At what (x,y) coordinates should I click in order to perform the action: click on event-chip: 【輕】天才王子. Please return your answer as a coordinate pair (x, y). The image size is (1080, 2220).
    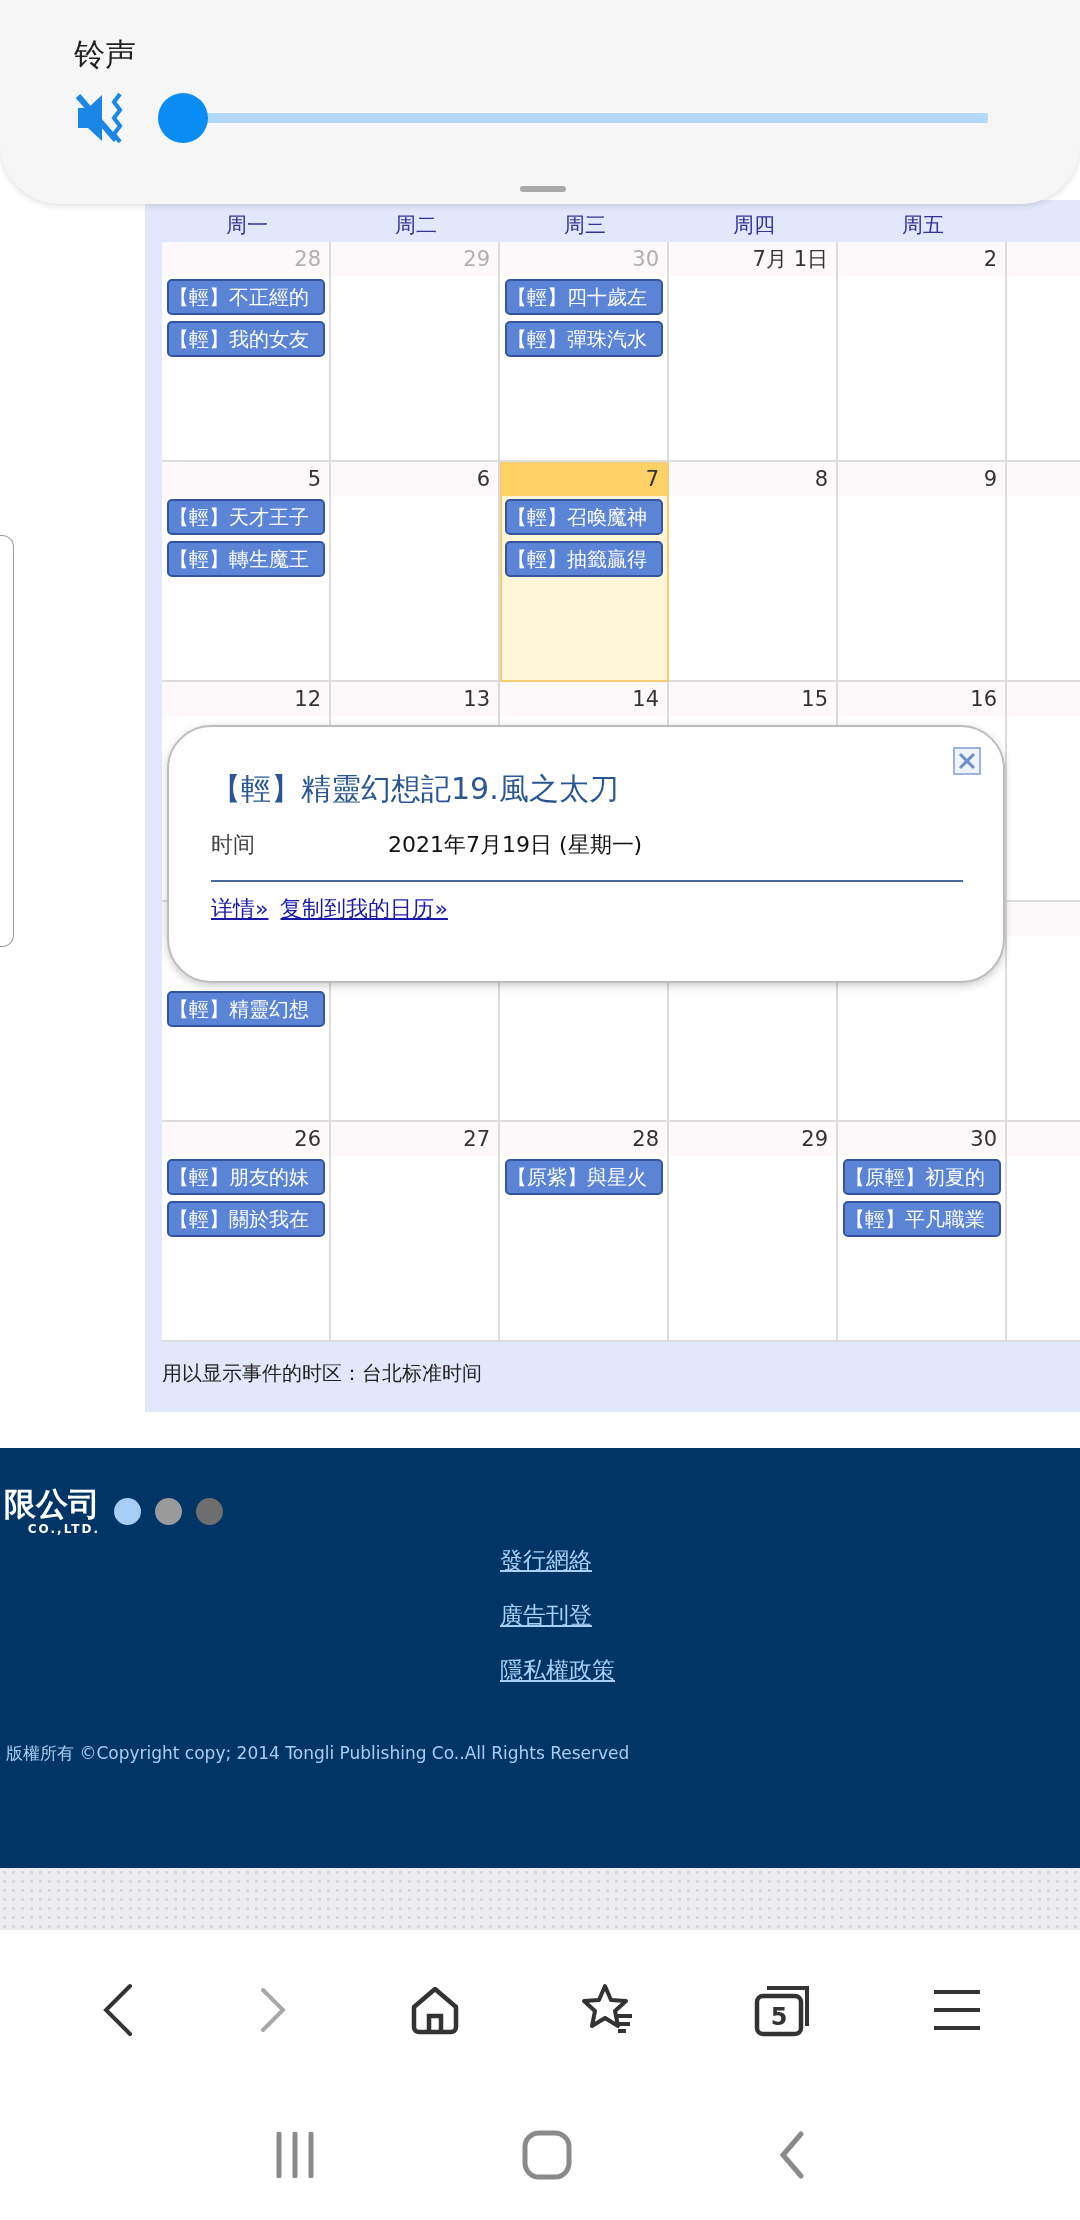
    Looking at the image, I should click on (246, 517).